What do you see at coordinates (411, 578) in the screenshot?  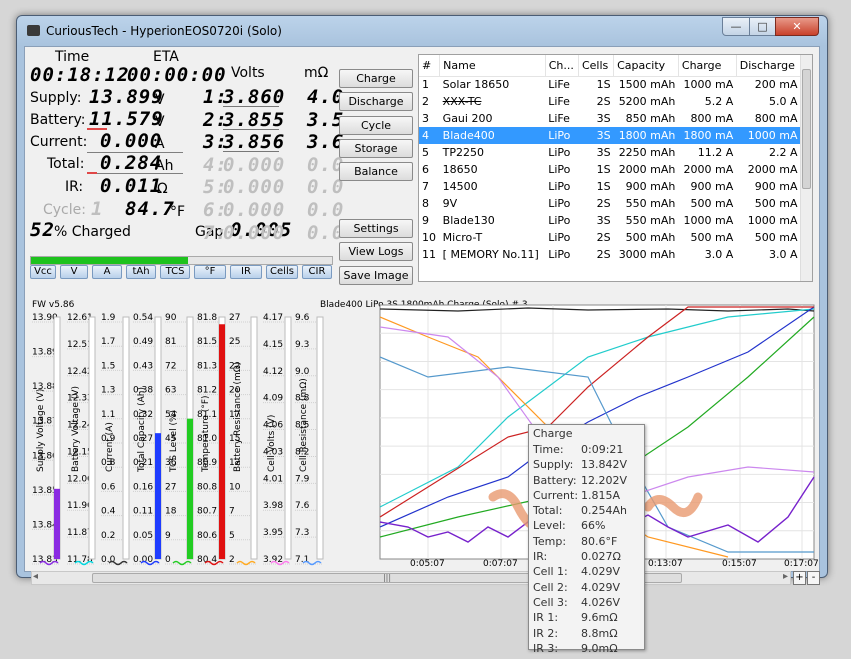 I see `graph-scrollbar: ◂ ||| ▸` at bounding box center [411, 578].